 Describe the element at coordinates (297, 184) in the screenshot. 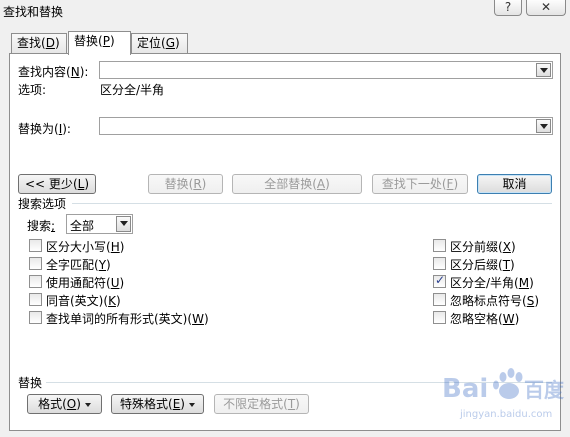

I see `replace-all-button: 全部替换(A)` at that location.